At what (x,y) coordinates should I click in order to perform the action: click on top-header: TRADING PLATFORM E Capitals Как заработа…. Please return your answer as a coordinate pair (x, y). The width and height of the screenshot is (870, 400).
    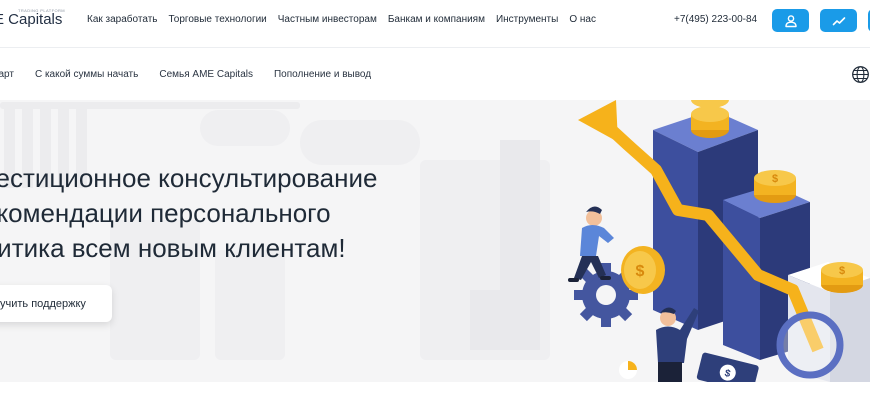
    Looking at the image, I should click on (435, 24).